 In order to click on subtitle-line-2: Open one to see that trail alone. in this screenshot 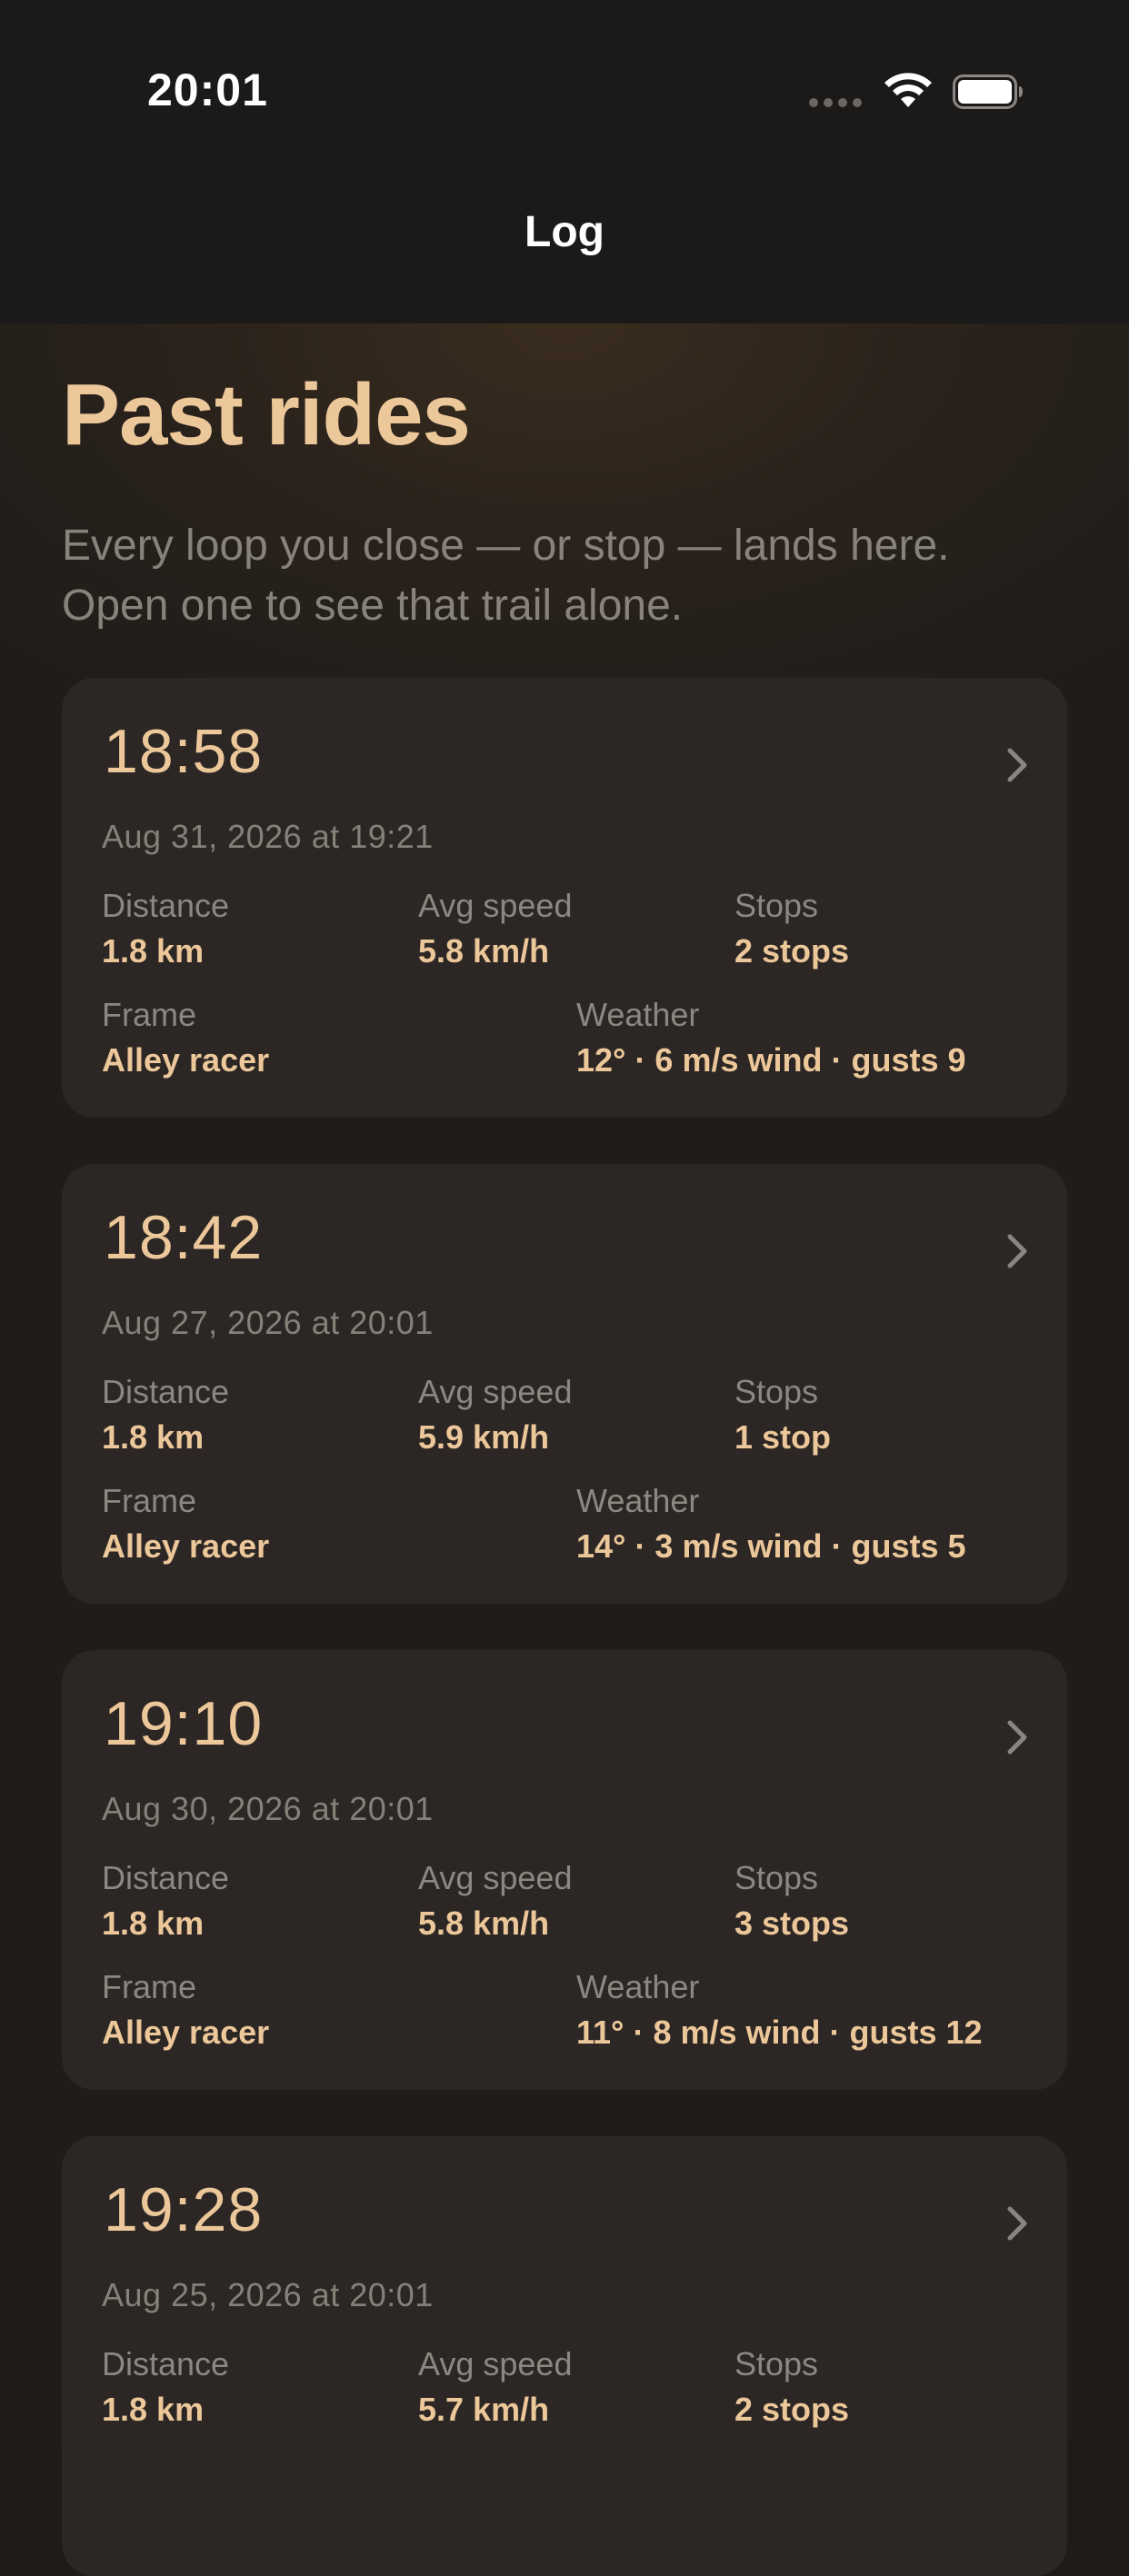, I will do `click(373, 606)`.